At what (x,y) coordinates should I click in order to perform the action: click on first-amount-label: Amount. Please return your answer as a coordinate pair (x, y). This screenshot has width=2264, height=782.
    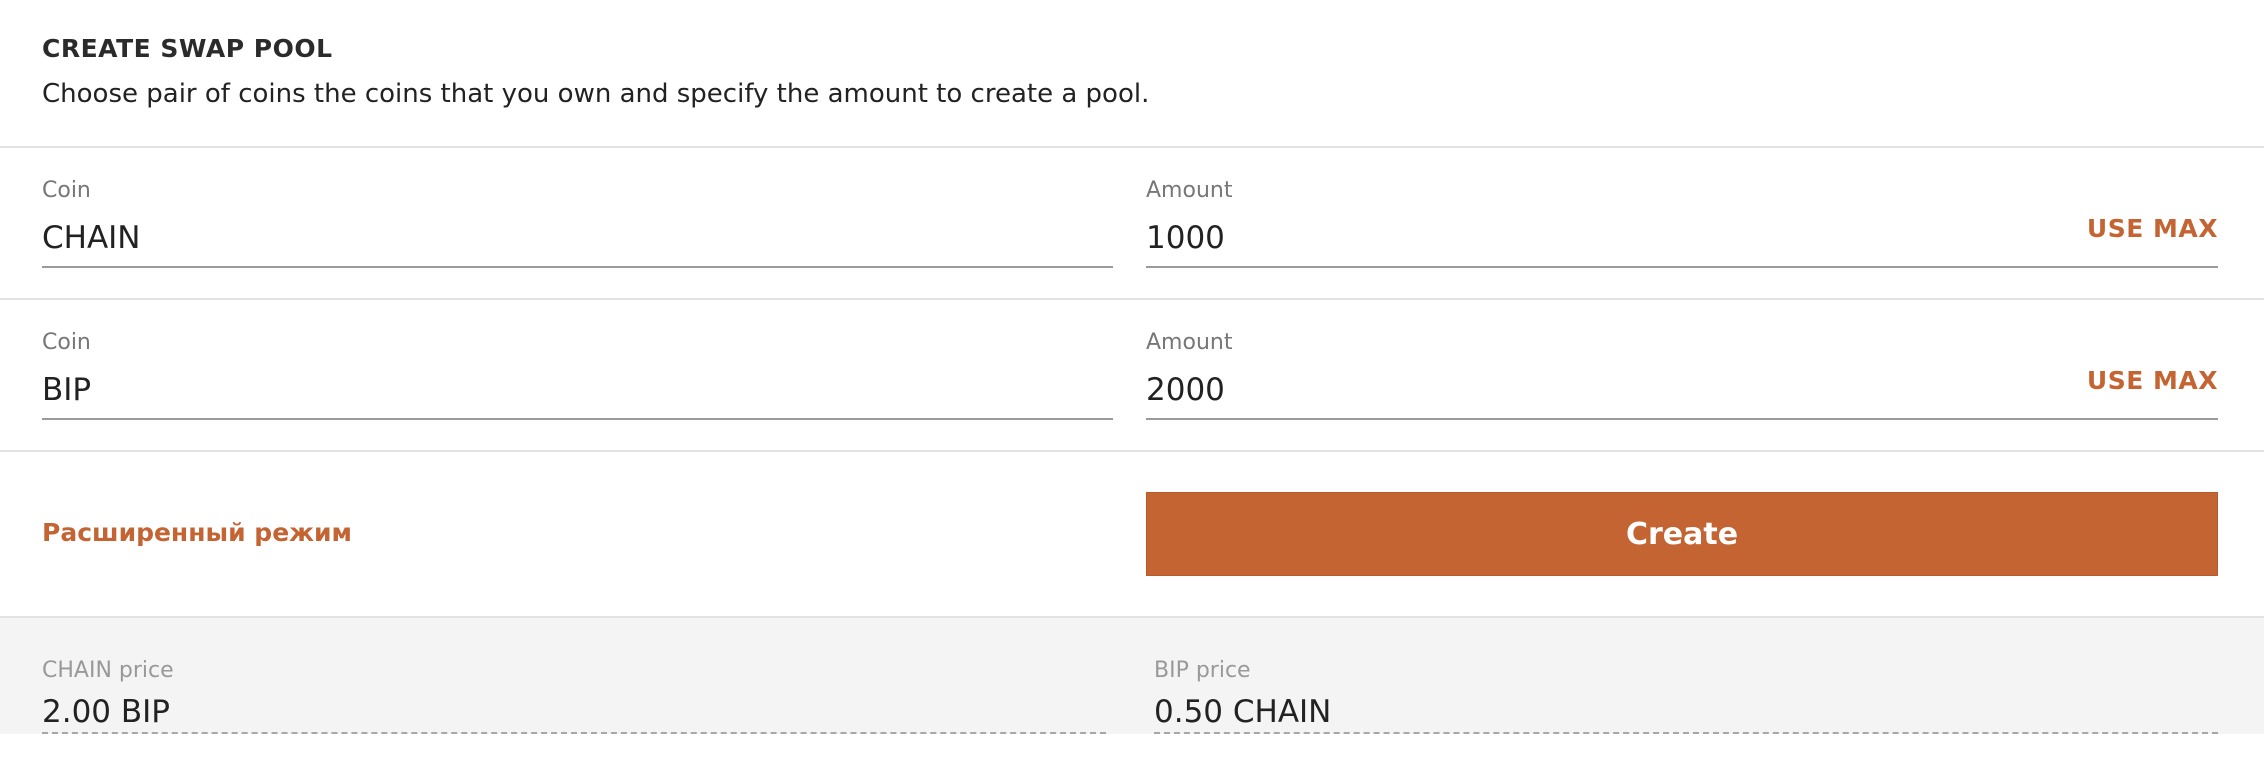
    Looking at the image, I should click on (1189, 190).